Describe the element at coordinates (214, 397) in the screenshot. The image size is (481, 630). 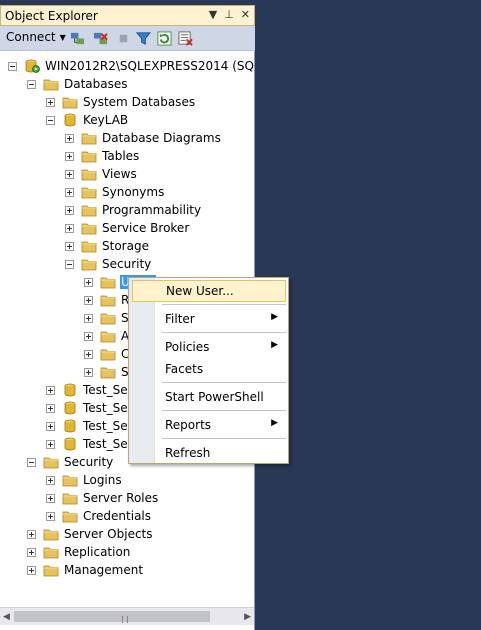
I see `menu-item-label: Start PowerShell` at that location.